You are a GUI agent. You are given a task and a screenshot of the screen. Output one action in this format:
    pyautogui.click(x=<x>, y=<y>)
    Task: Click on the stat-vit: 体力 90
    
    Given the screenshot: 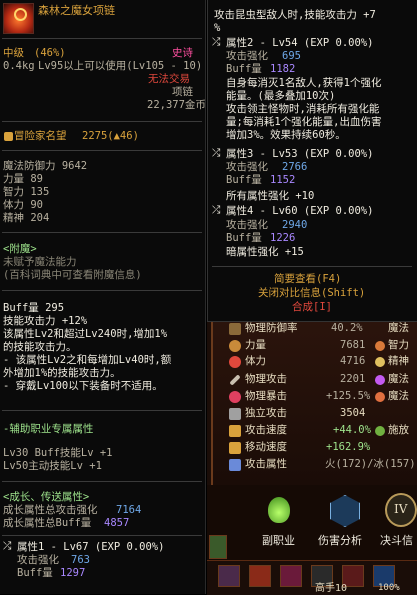 What is the action you would take?
    pyautogui.click(x=23, y=205)
    